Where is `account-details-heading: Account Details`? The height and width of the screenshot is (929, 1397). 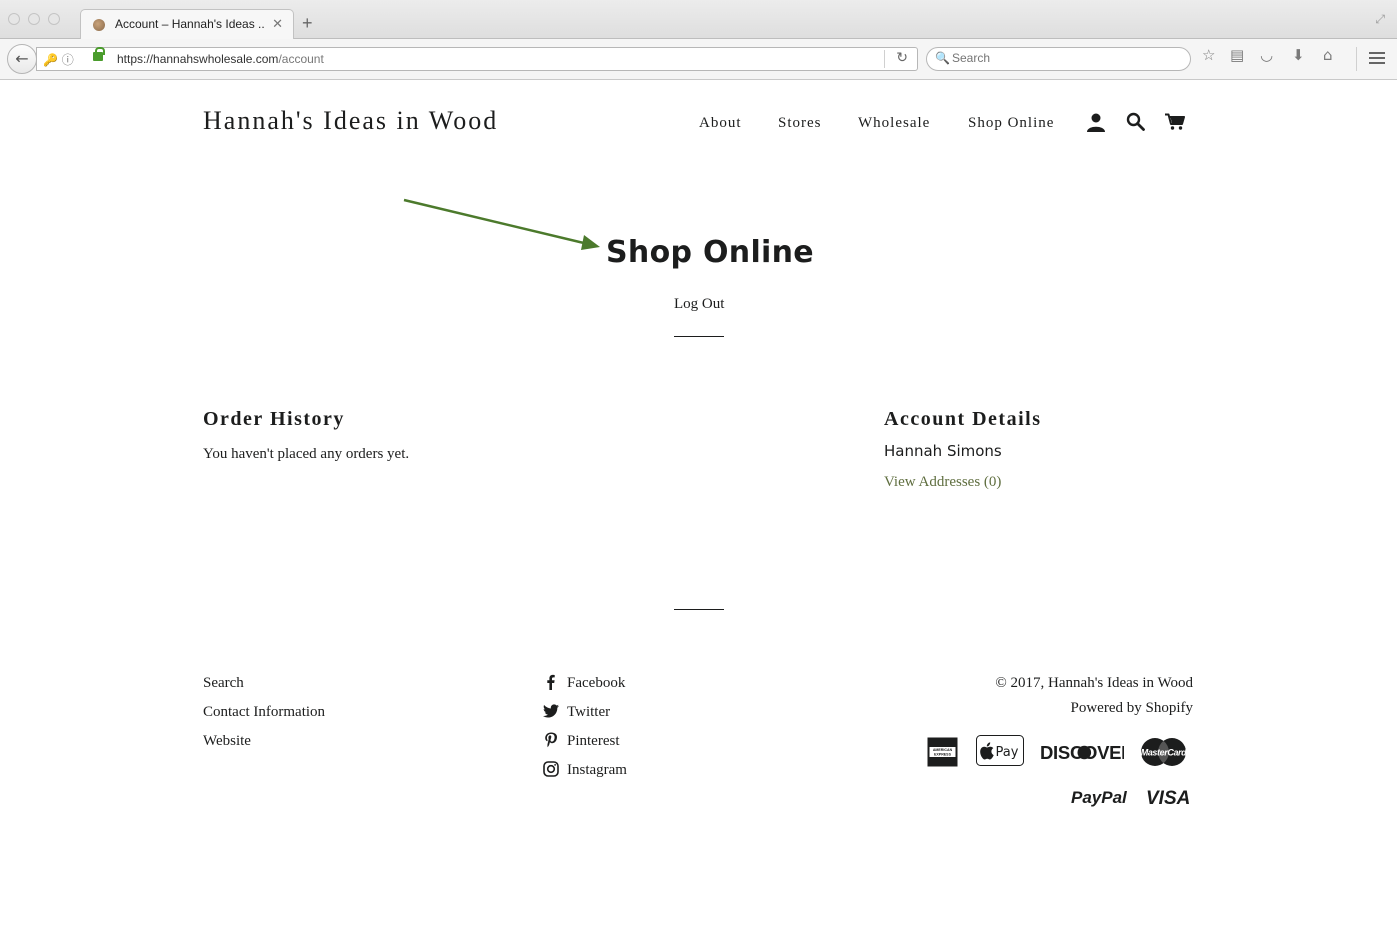 account-details-heading: Account Details is located at coordinates (963, 419).